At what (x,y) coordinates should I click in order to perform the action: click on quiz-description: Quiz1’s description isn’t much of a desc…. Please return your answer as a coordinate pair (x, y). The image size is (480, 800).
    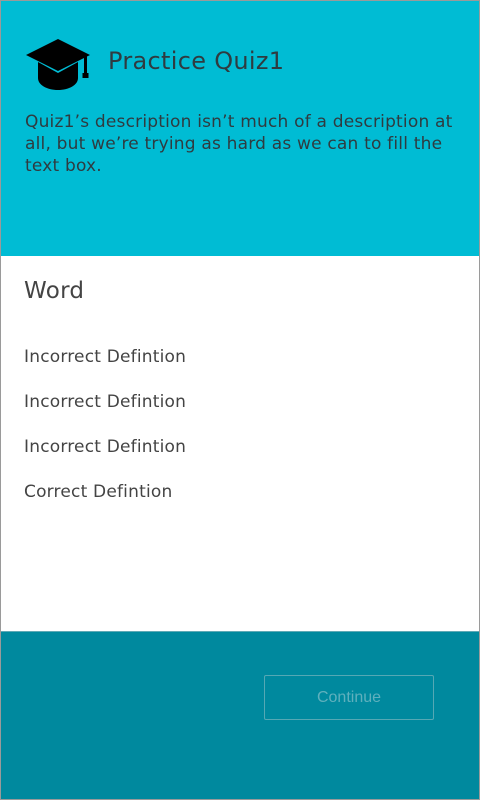
    Looking at the image, I should click on (239, 144).